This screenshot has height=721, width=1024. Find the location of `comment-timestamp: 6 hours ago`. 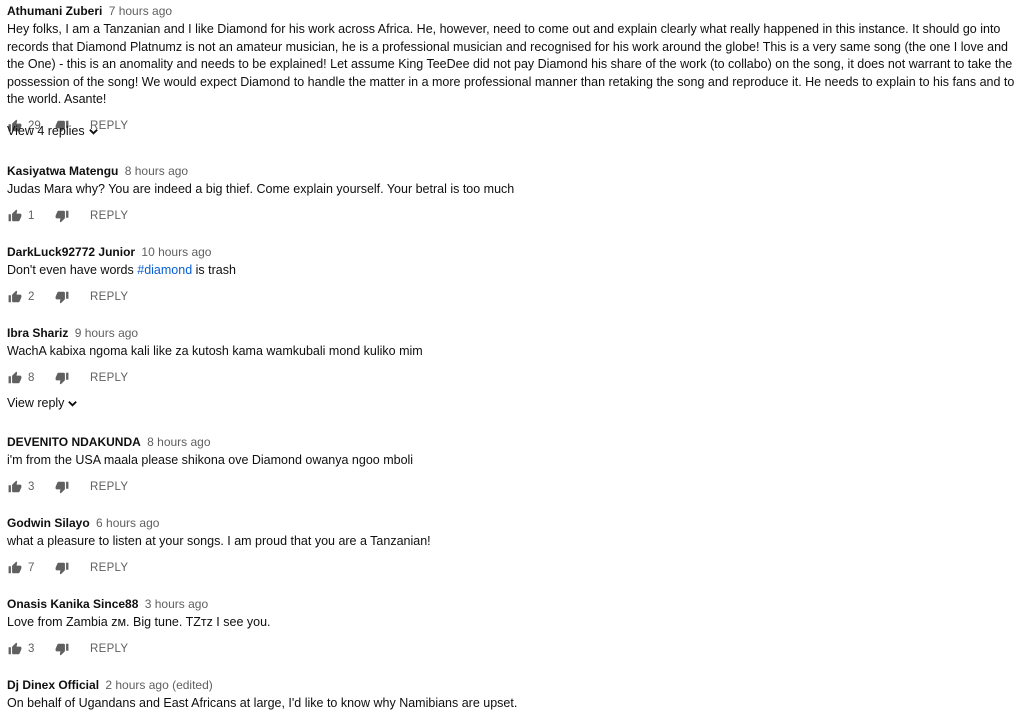

comment-timestamp: 6 hours ago is located at coordinates (127, 523).